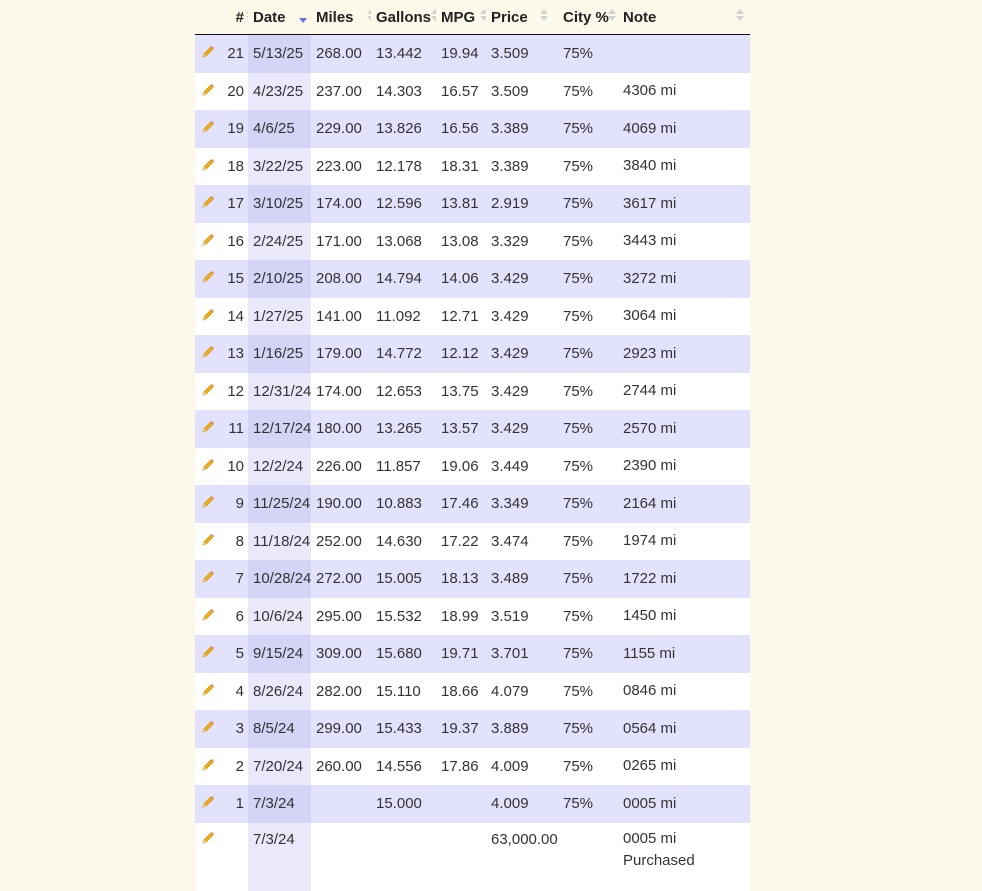  Describe the element at coordinates (472, 616) in the screenshot. I see `table-row: 6 10/6/24 295.00 15.532 18.99 3.519 75% 1450 mi` at that location.